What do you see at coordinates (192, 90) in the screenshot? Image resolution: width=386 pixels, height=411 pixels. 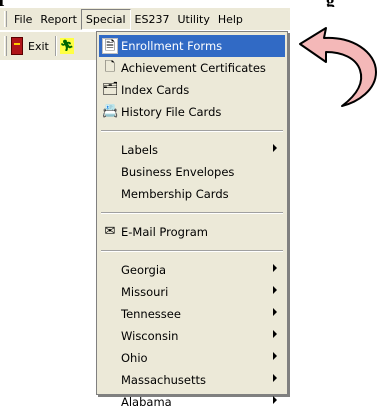 I see `menu-item-index-cards: 🗂 Index Cards` at bounding box center [192, 90].